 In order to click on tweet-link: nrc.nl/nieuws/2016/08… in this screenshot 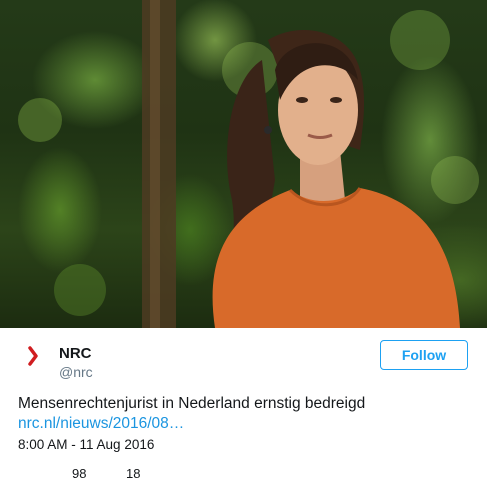, I will do `click(243, 424)`.